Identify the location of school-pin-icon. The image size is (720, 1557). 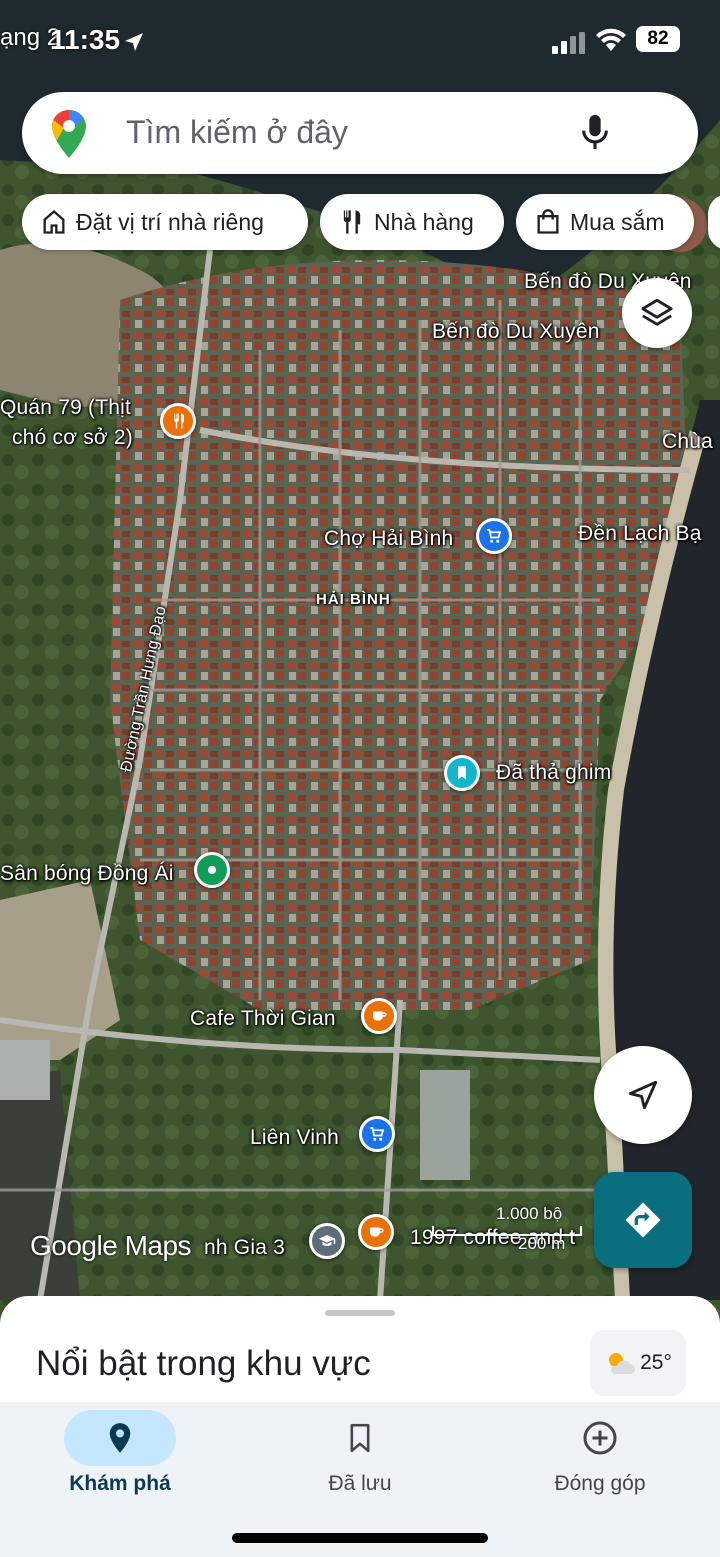
(327, 1241).